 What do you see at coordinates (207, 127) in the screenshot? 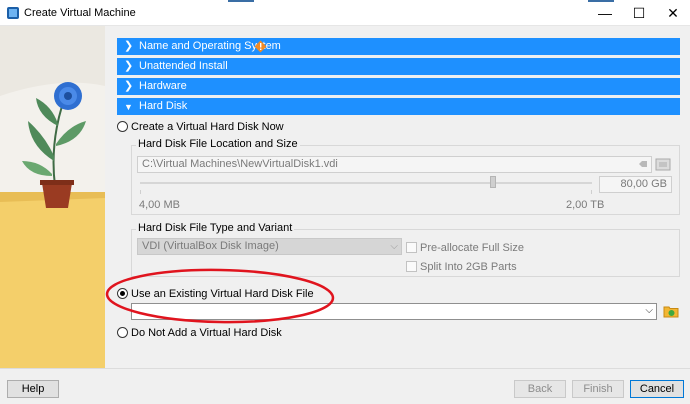
I see `create-disk-label: Create a Virtual Hard Disk Now` at bounding box center [207, 127].